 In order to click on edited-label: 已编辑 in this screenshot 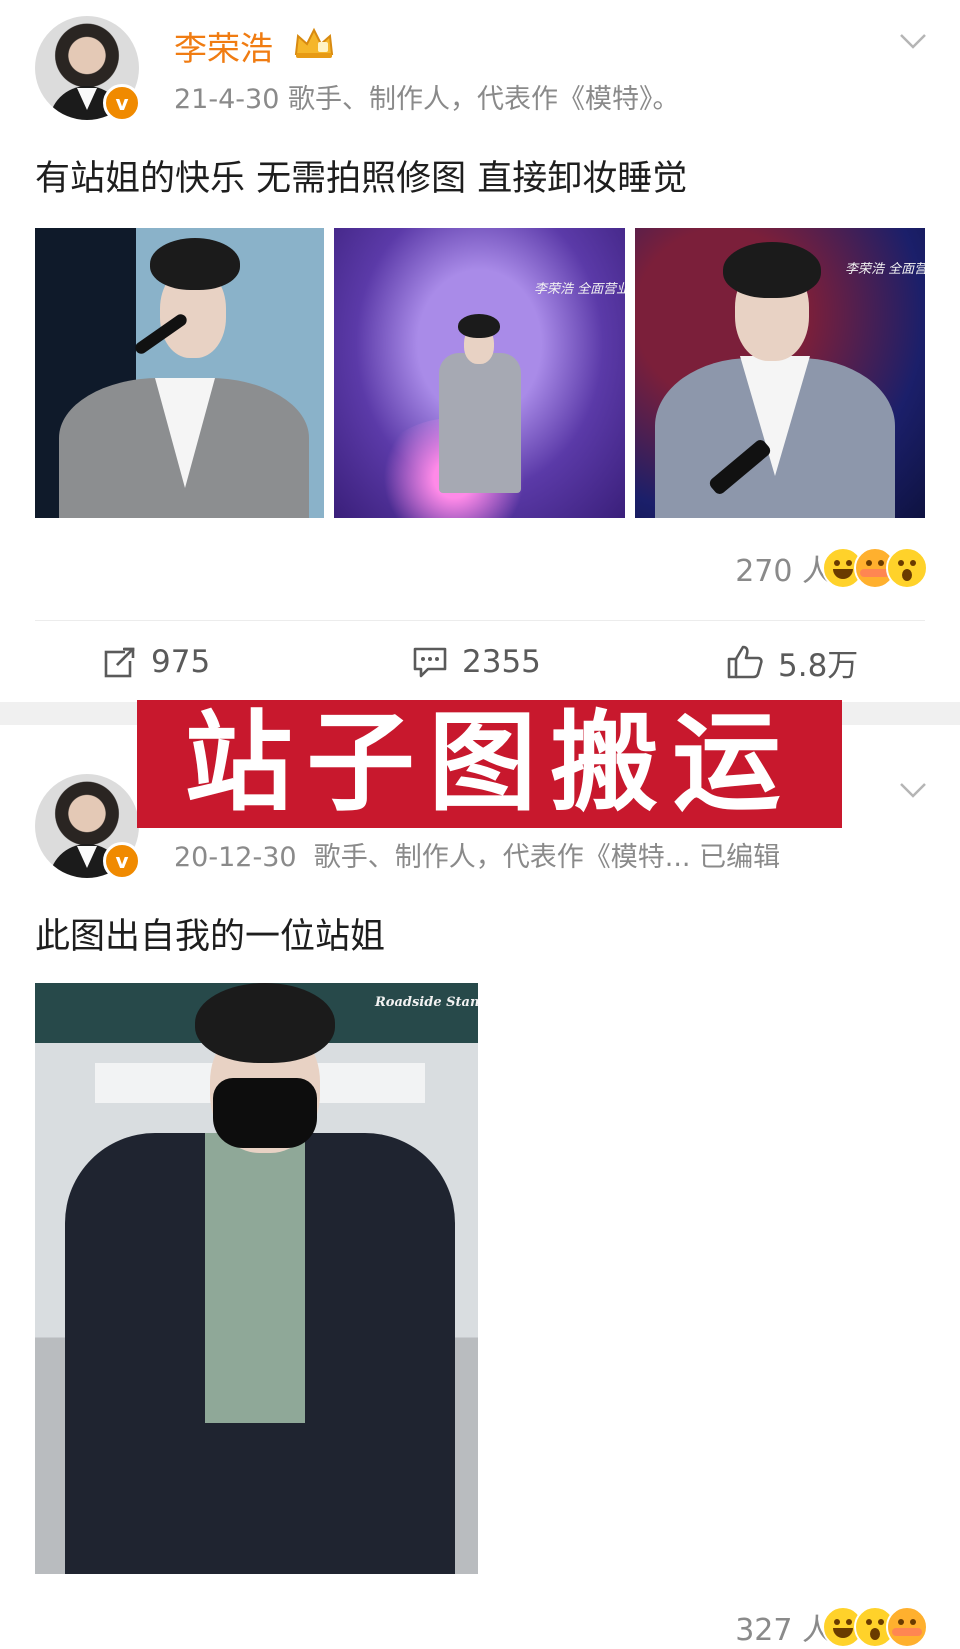, I will do `click(740, 857)`.